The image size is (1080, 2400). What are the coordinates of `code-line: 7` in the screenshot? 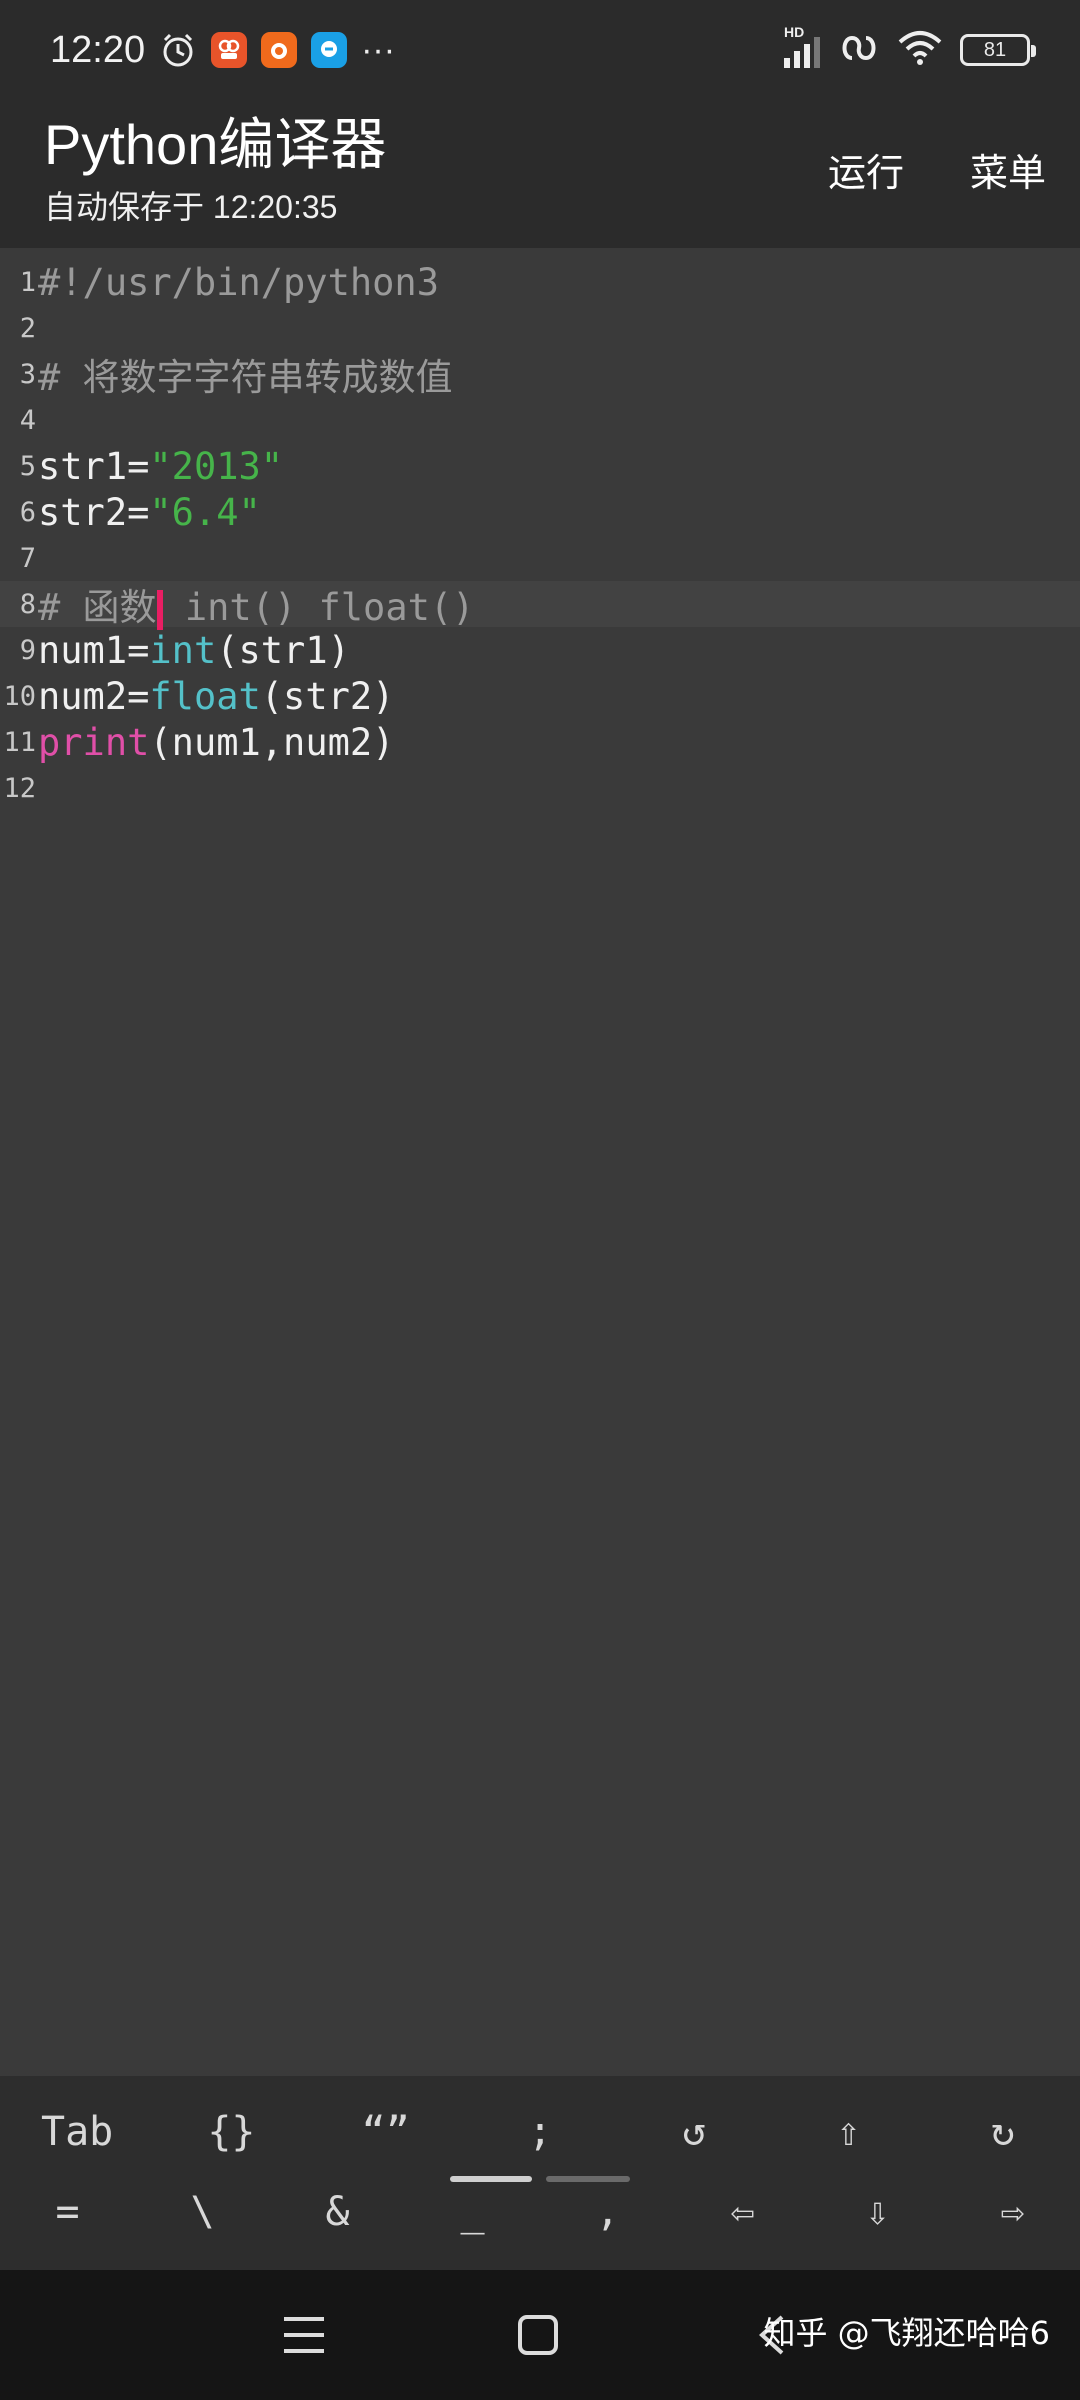 It's located at (540, 558).